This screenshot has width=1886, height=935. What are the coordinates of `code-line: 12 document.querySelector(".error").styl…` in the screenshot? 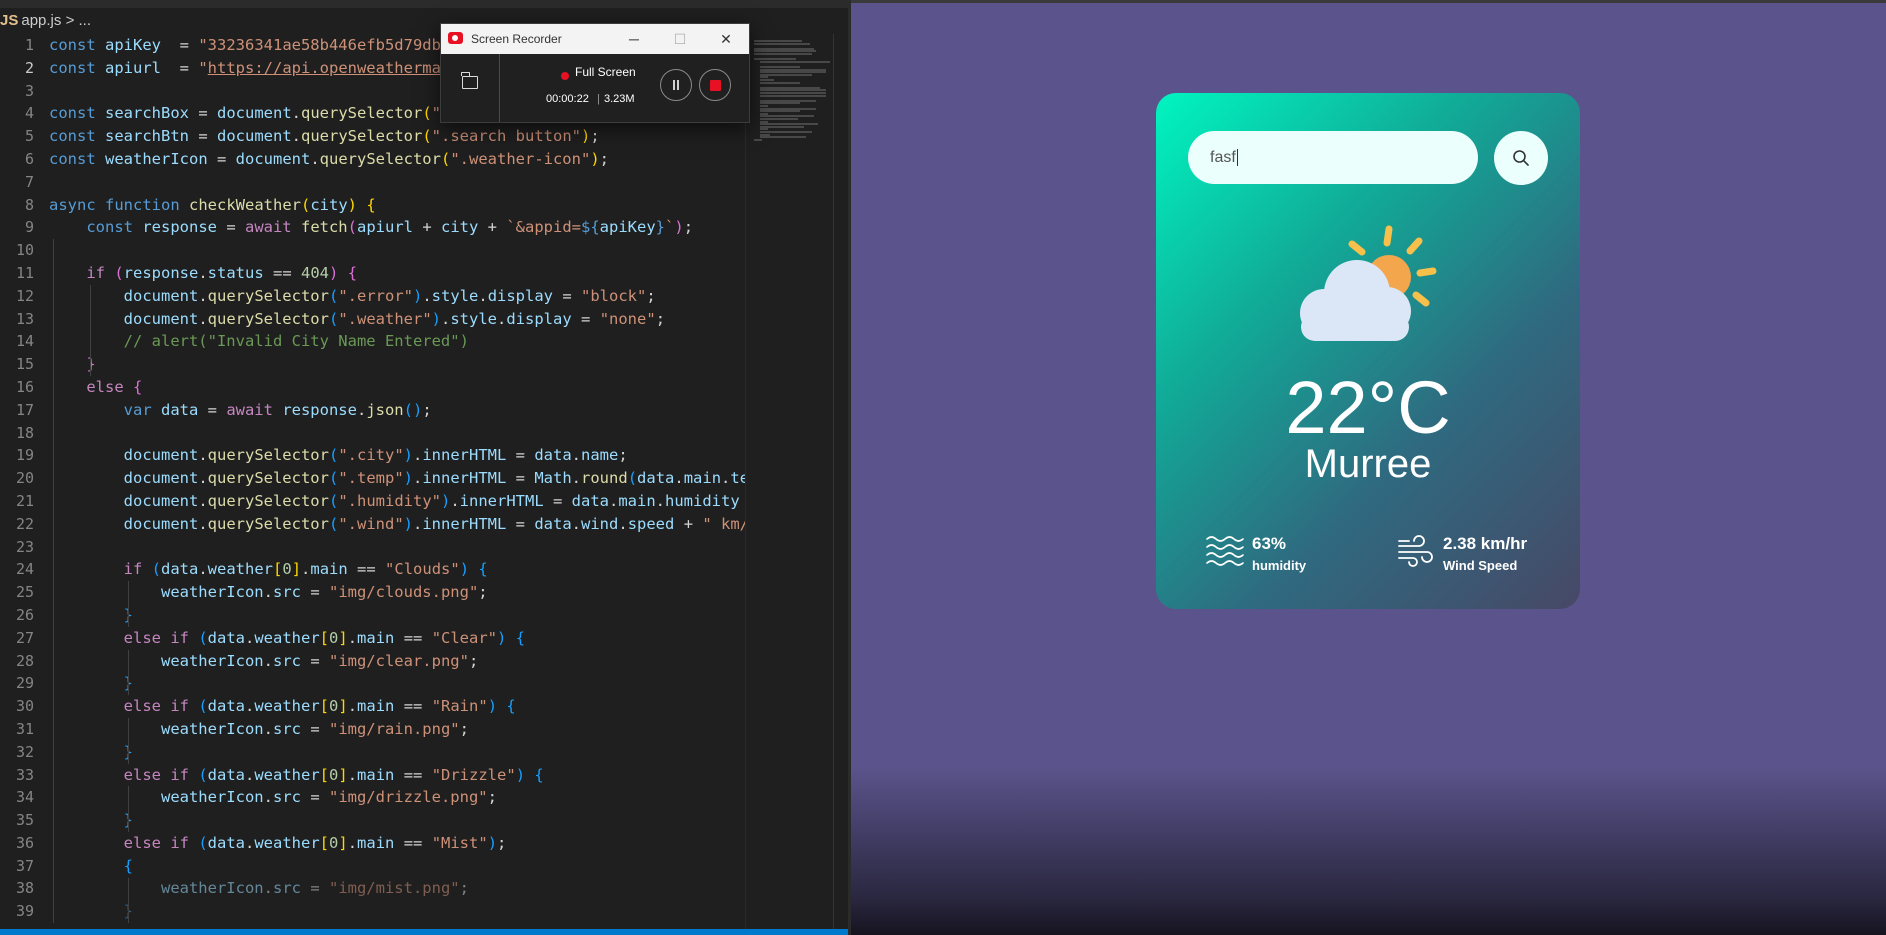 It's located at (372, 296).